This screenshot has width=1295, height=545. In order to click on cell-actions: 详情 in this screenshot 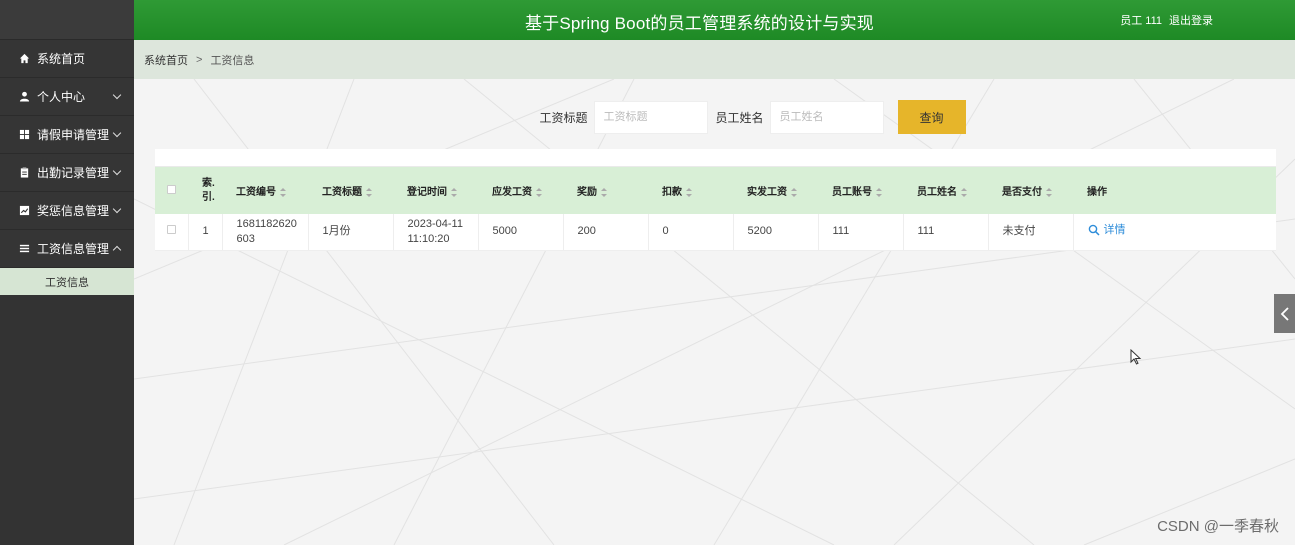, I will do `click(1174, 232)`.